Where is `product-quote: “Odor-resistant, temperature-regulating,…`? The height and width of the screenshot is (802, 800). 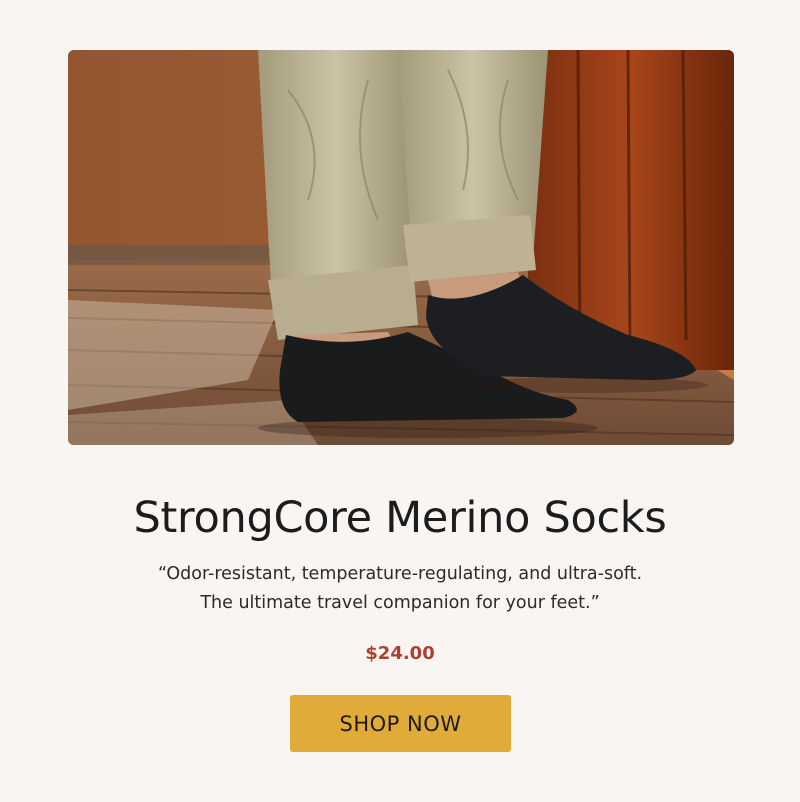
product-quote: “Odor-resistant, temperature-regulating,… is located at coordinates (400, 589).